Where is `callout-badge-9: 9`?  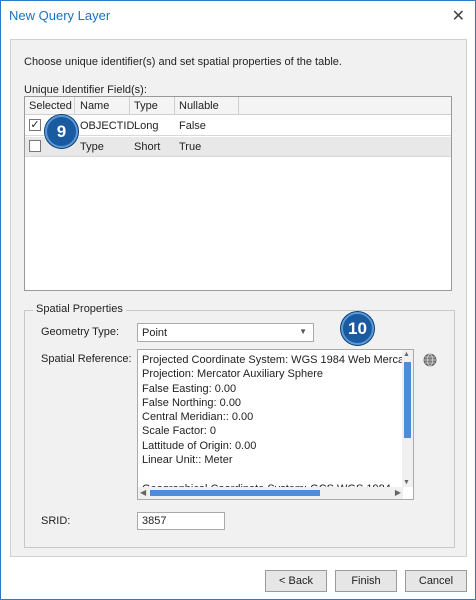 callout-badge-9: 9 is located at coordinates (61, 131).